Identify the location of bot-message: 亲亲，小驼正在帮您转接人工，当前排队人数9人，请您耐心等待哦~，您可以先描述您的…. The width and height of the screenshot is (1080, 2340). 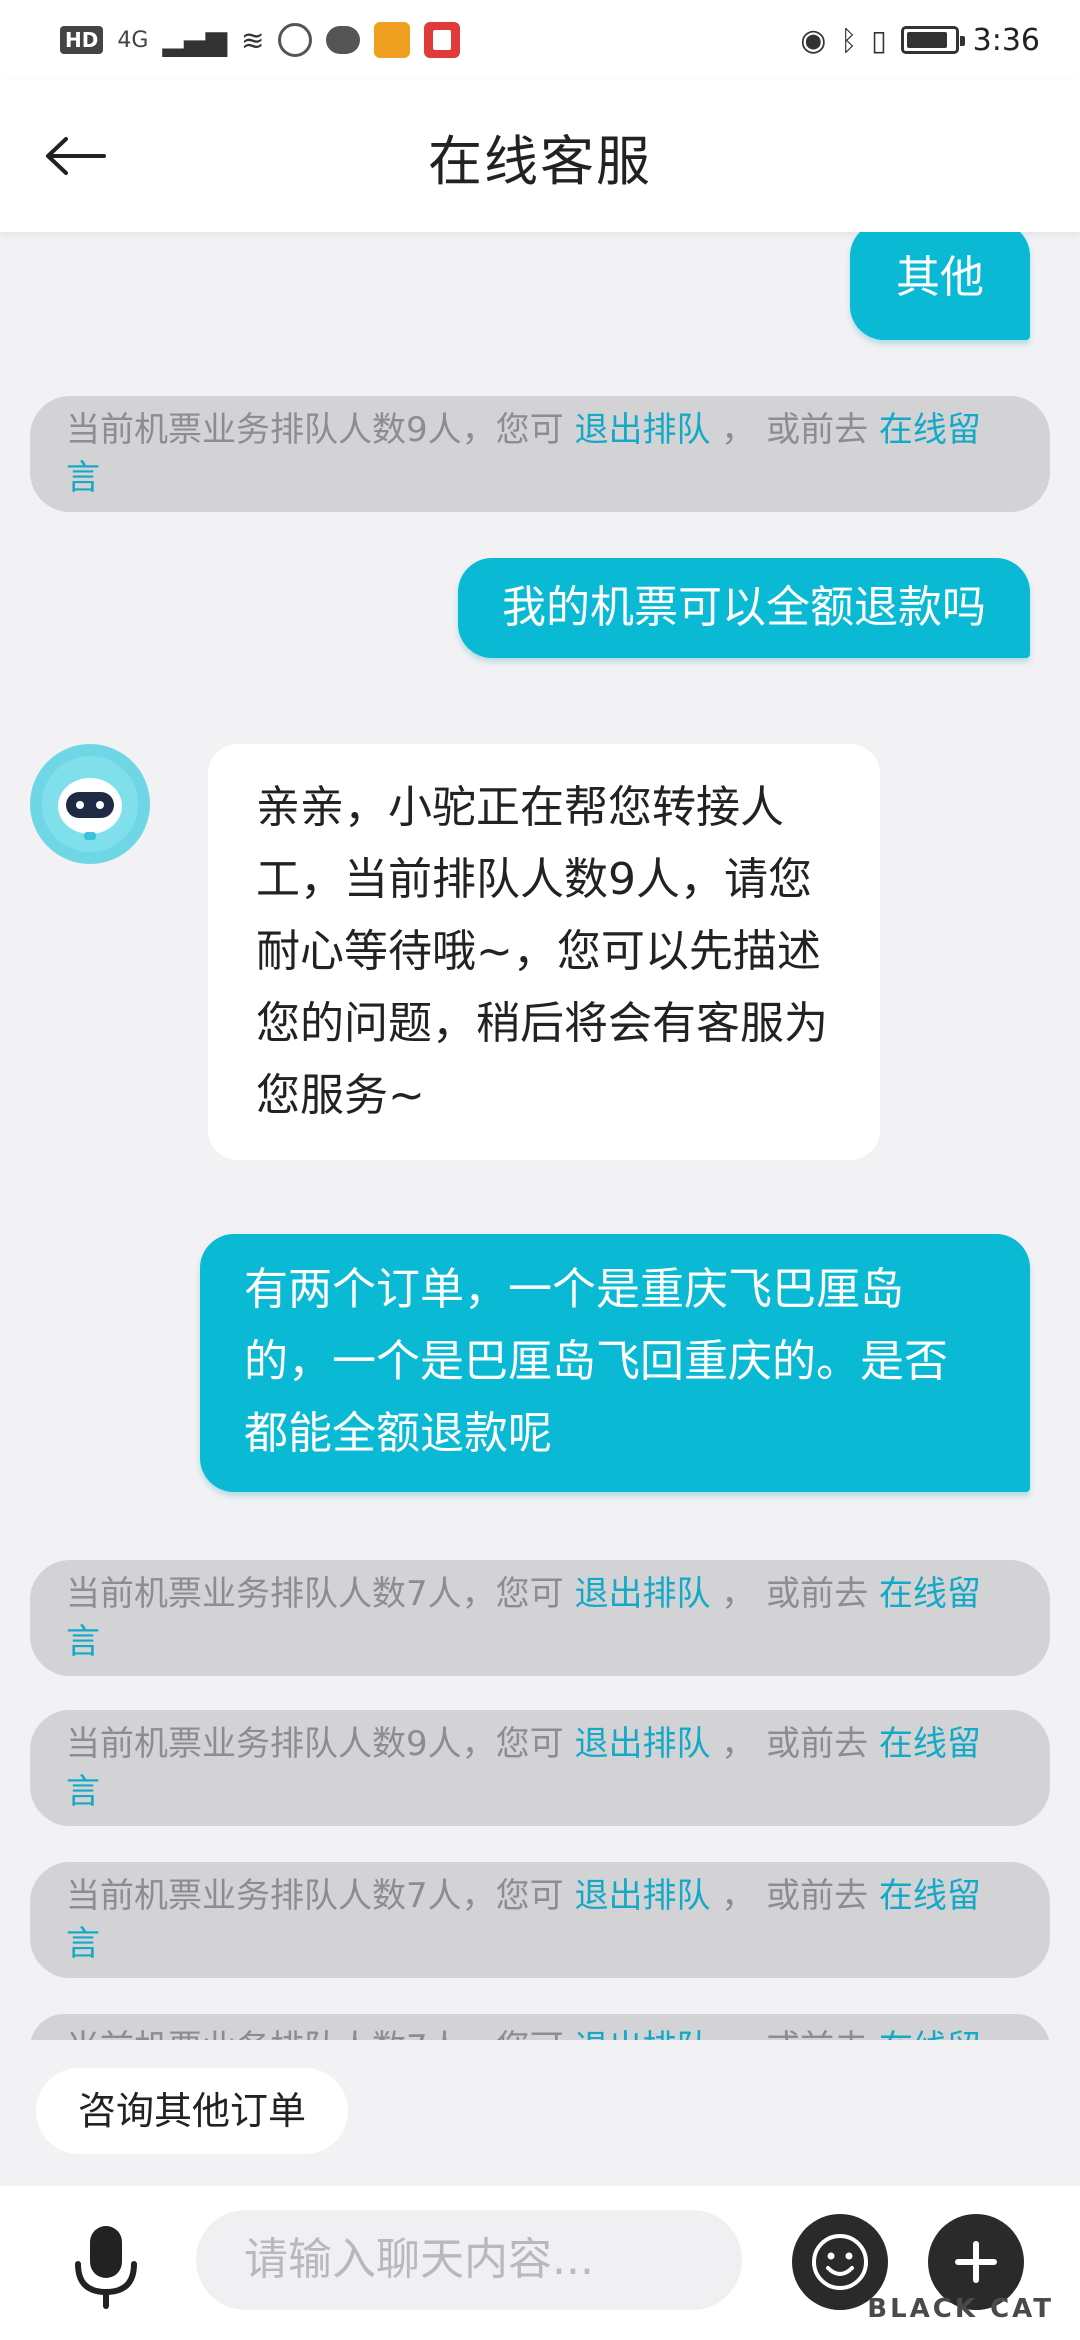
(544, 952).